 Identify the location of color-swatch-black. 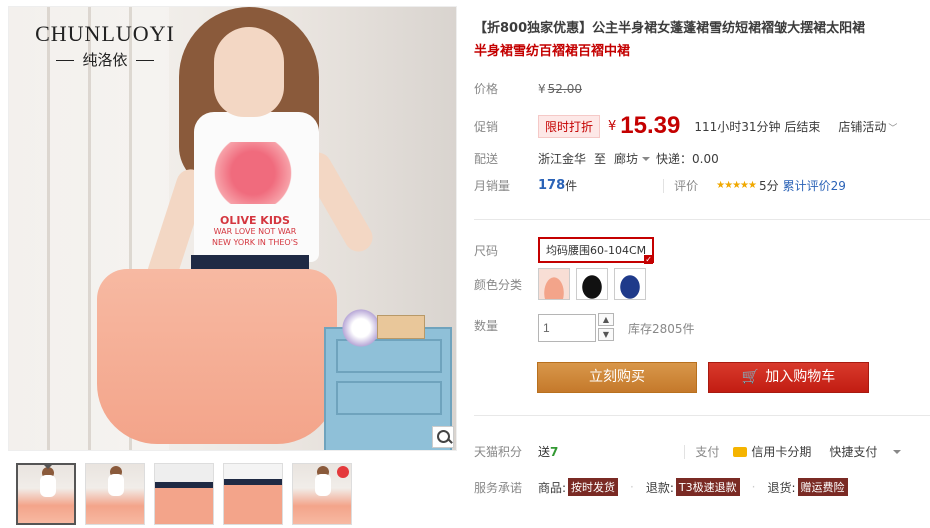
(592, 284).